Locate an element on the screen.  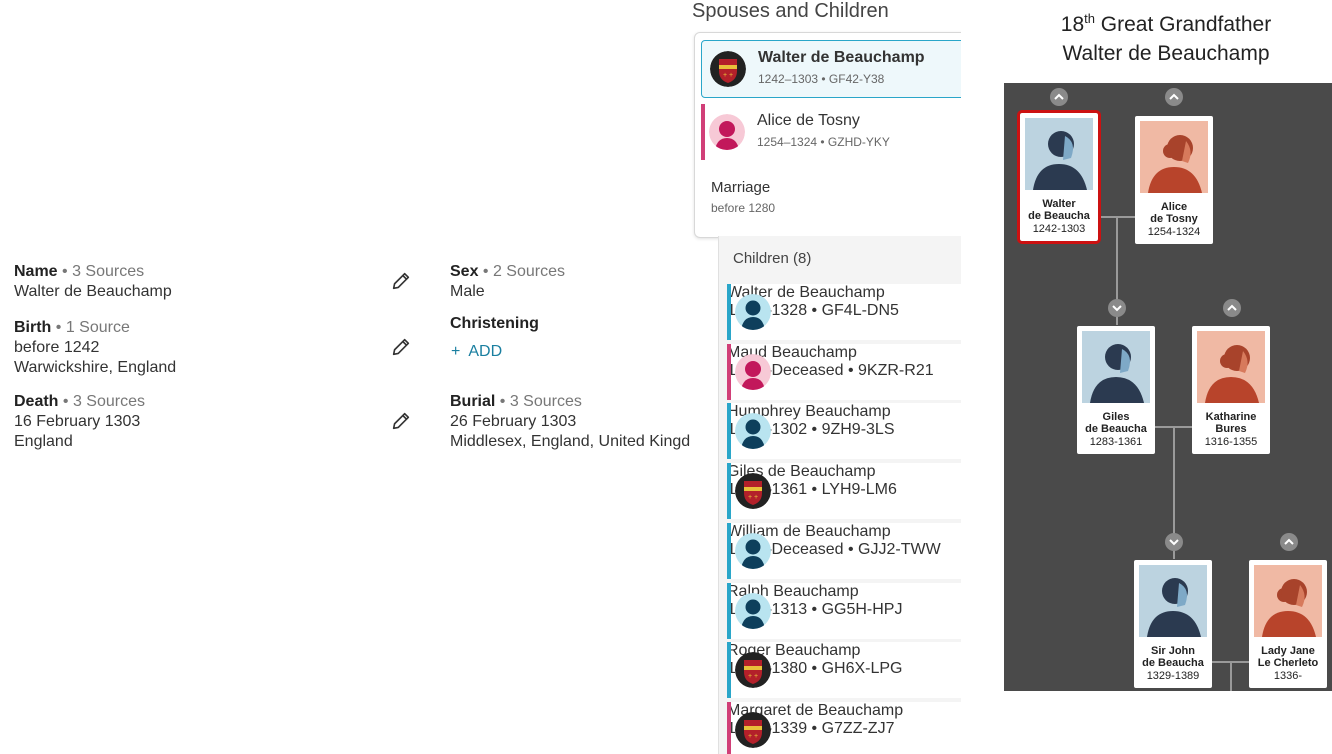
tree-person-dates: 1316-1355 is located at coordinates (1231, 442).